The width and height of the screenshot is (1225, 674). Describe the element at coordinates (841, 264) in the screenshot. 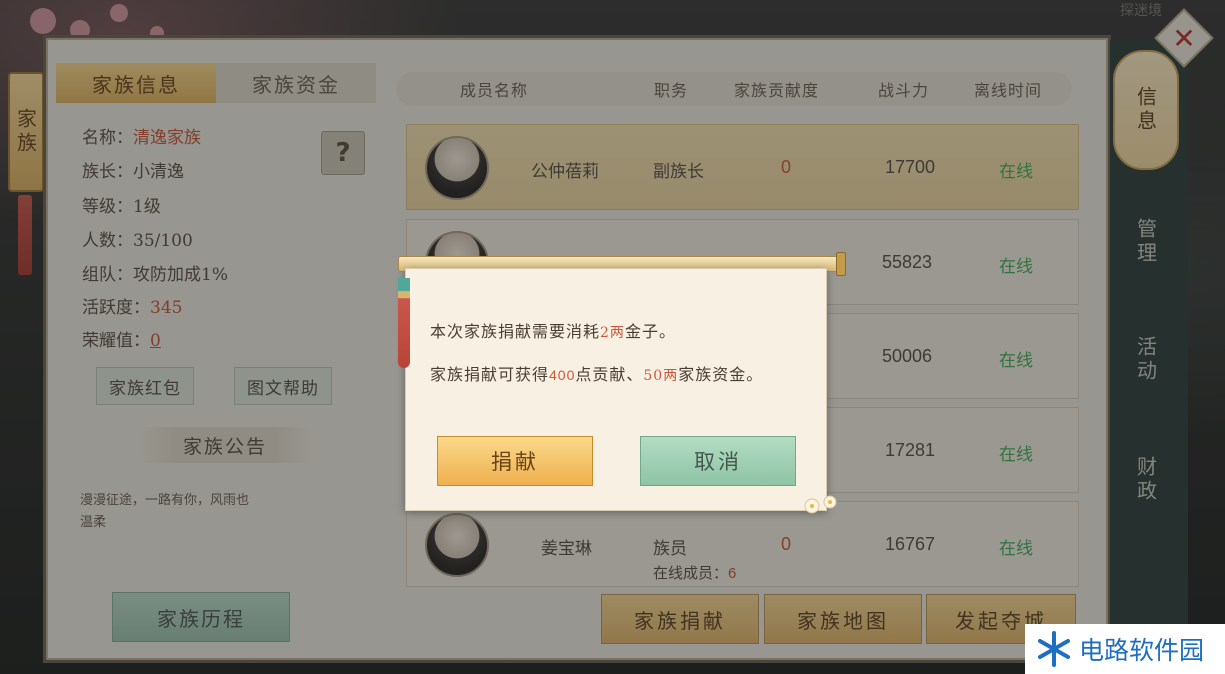

I see `scroll-end-decoration` at that location.